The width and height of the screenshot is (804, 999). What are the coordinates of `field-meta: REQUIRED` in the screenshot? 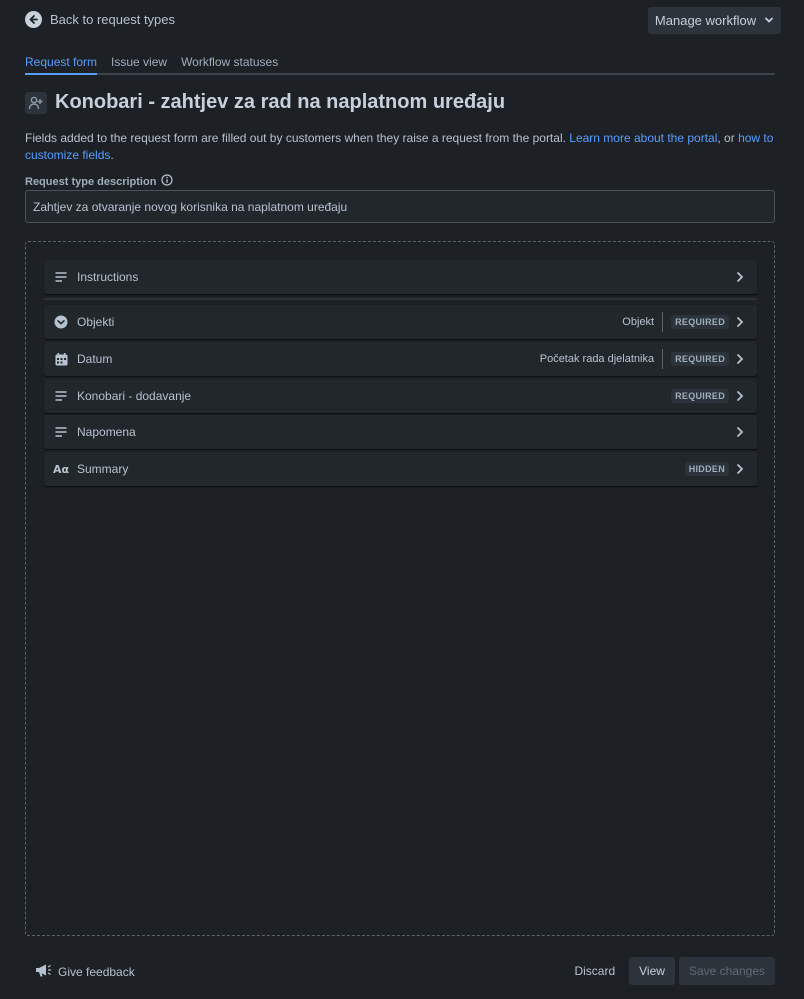 It's located at (700, 396).